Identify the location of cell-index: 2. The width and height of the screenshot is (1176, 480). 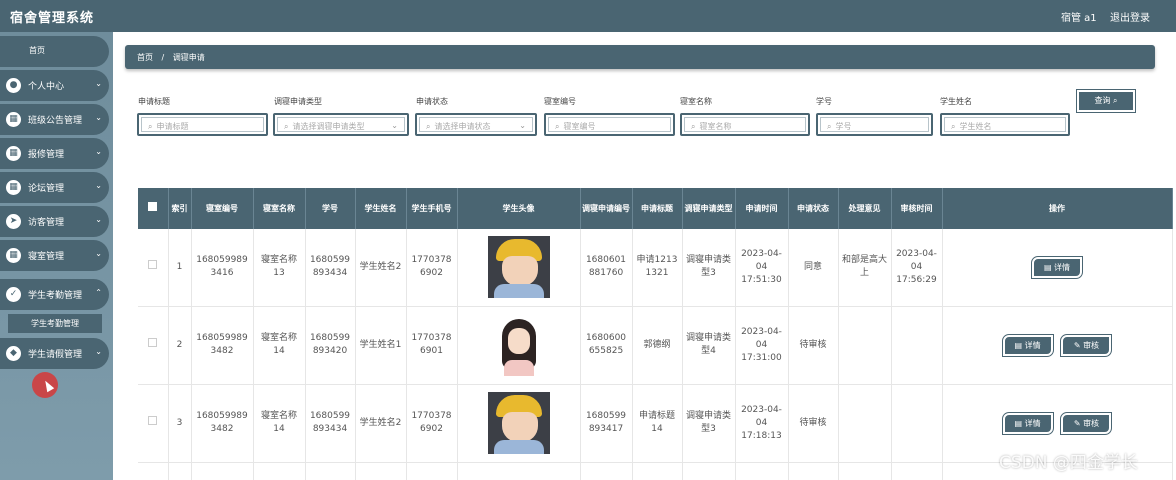
(180, 345).